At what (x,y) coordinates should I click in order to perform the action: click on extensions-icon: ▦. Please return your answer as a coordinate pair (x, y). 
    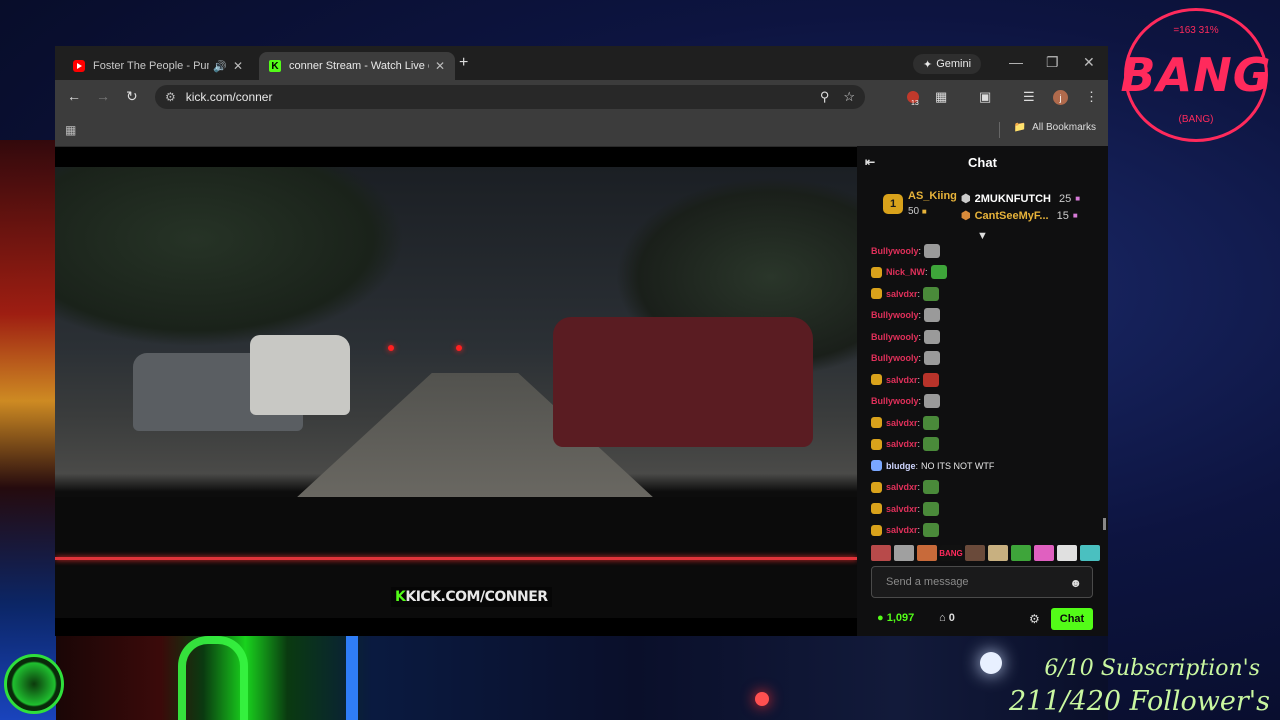
    Looking at the image, I should click on (941, 97).